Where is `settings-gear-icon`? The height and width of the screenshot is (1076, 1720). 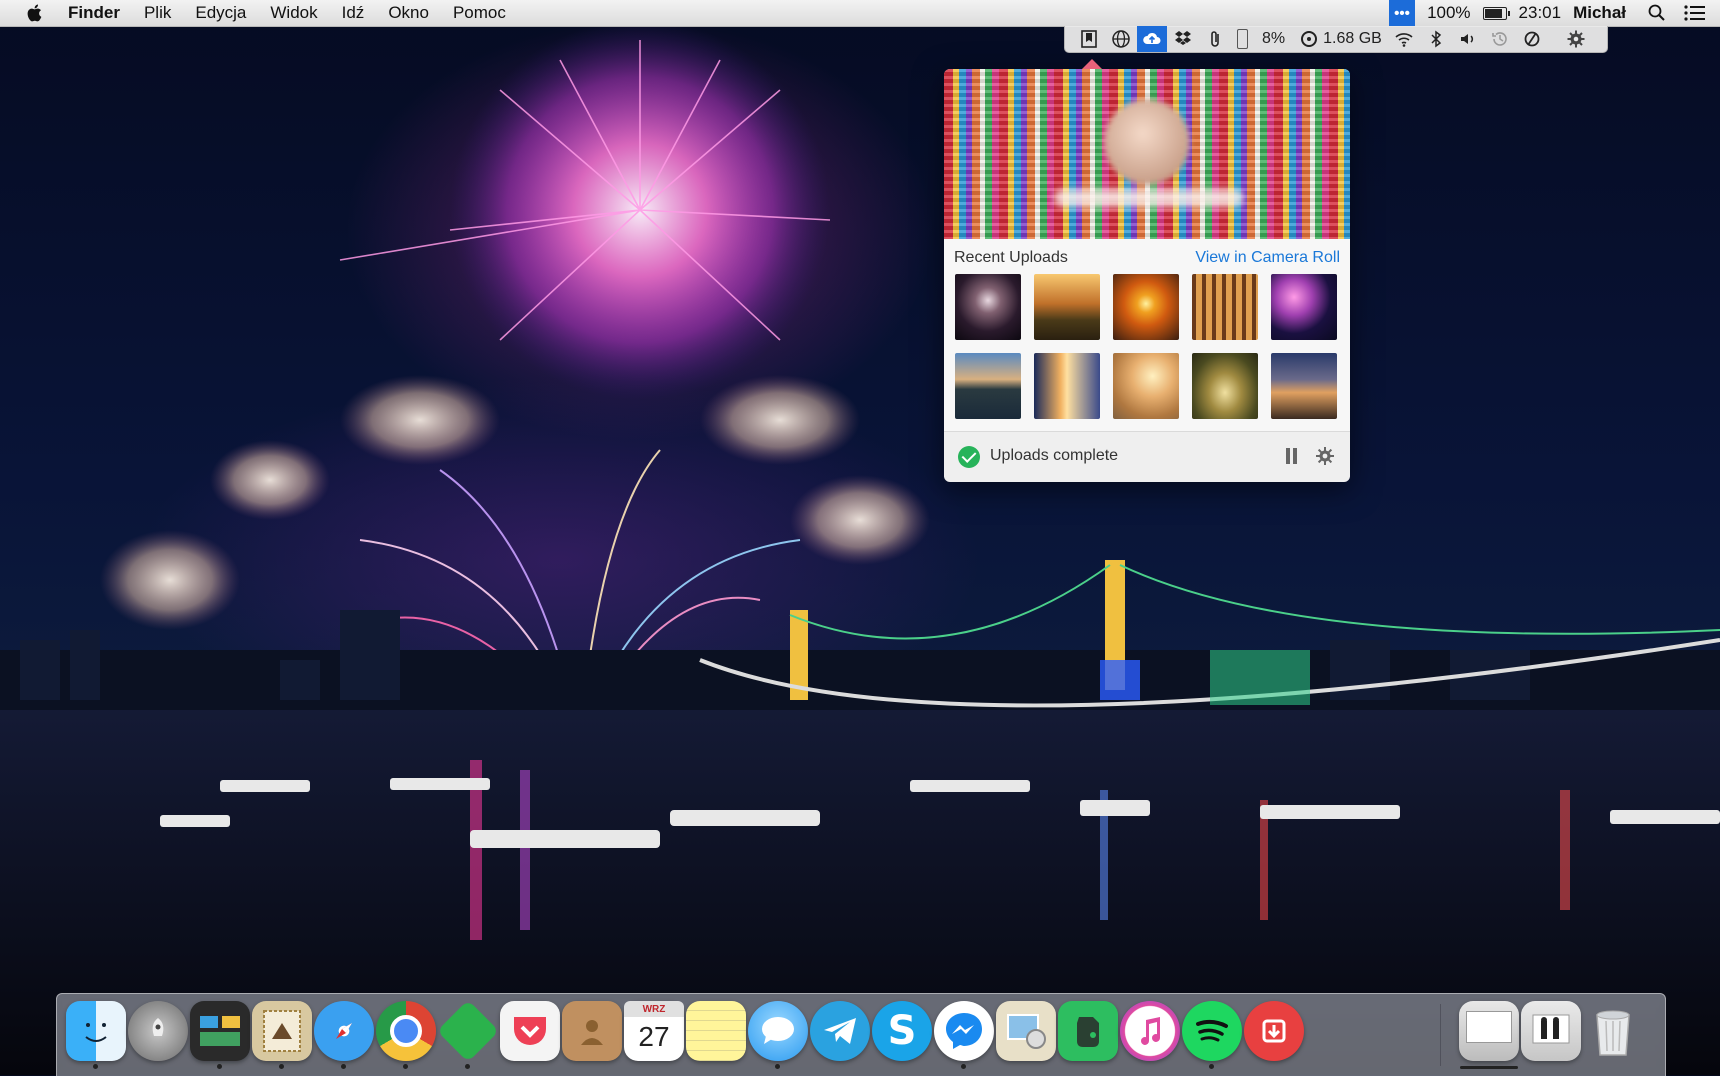
settings-gear-icon is located at coordinates (1325, 456).